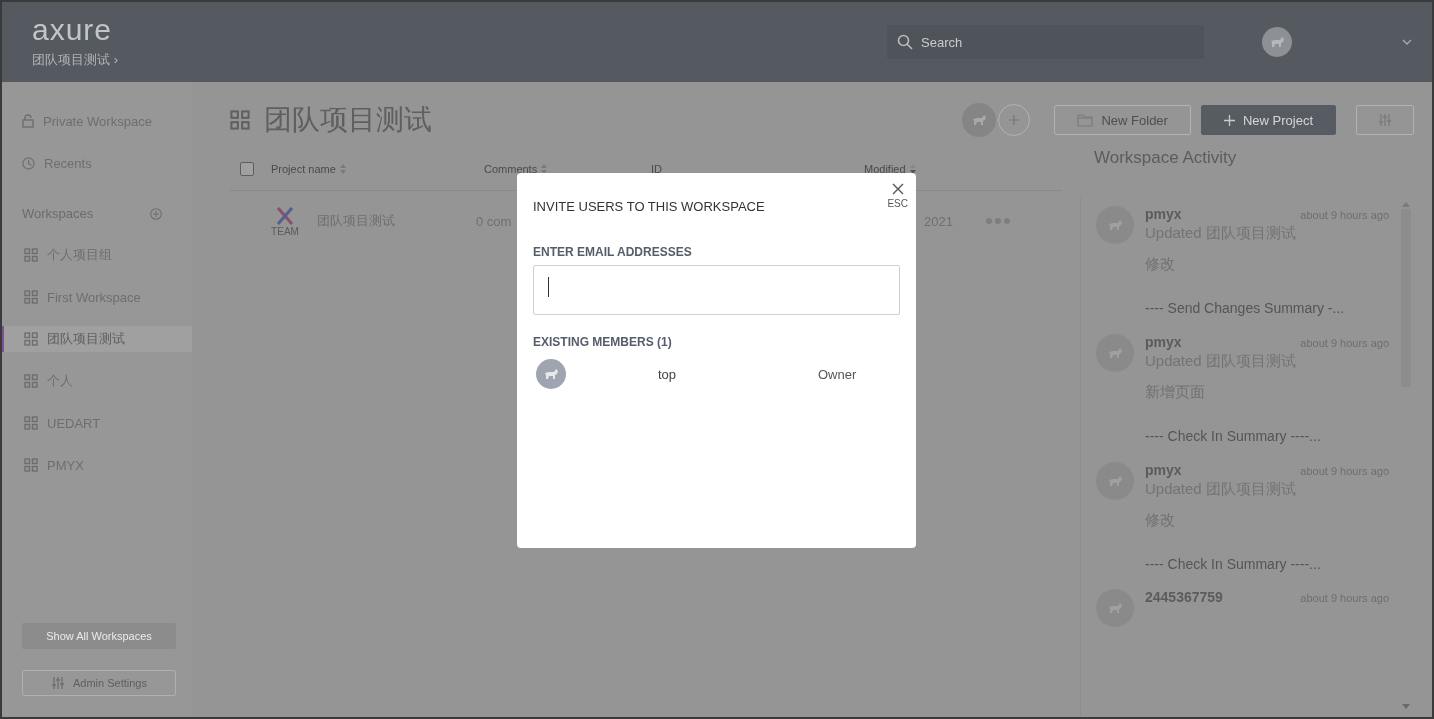 The image size is (1434, 719). I want to click on axure-x-icon, so click(285, 215).